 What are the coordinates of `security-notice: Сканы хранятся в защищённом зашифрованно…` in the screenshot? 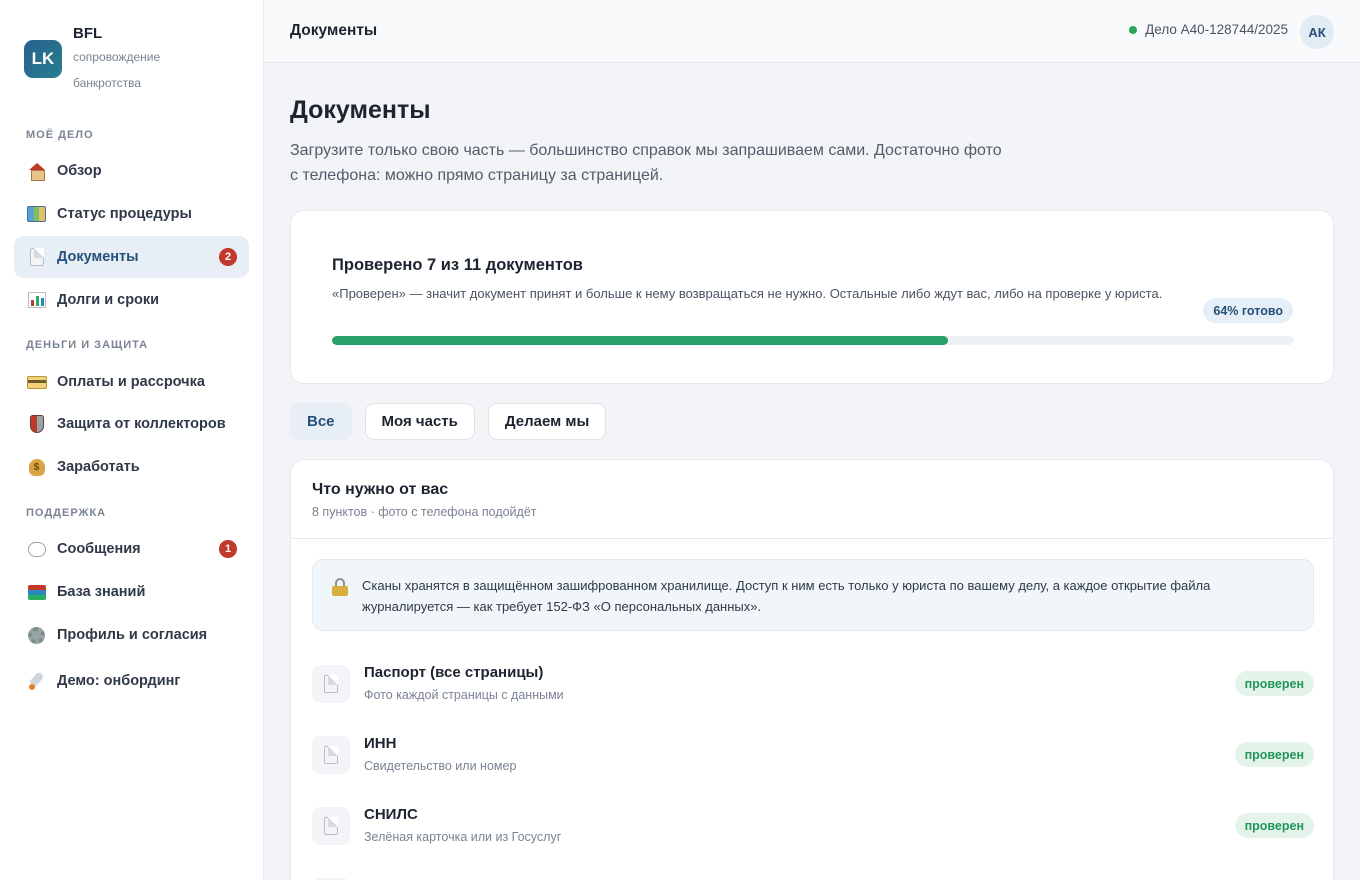 It's located at (813, 595).